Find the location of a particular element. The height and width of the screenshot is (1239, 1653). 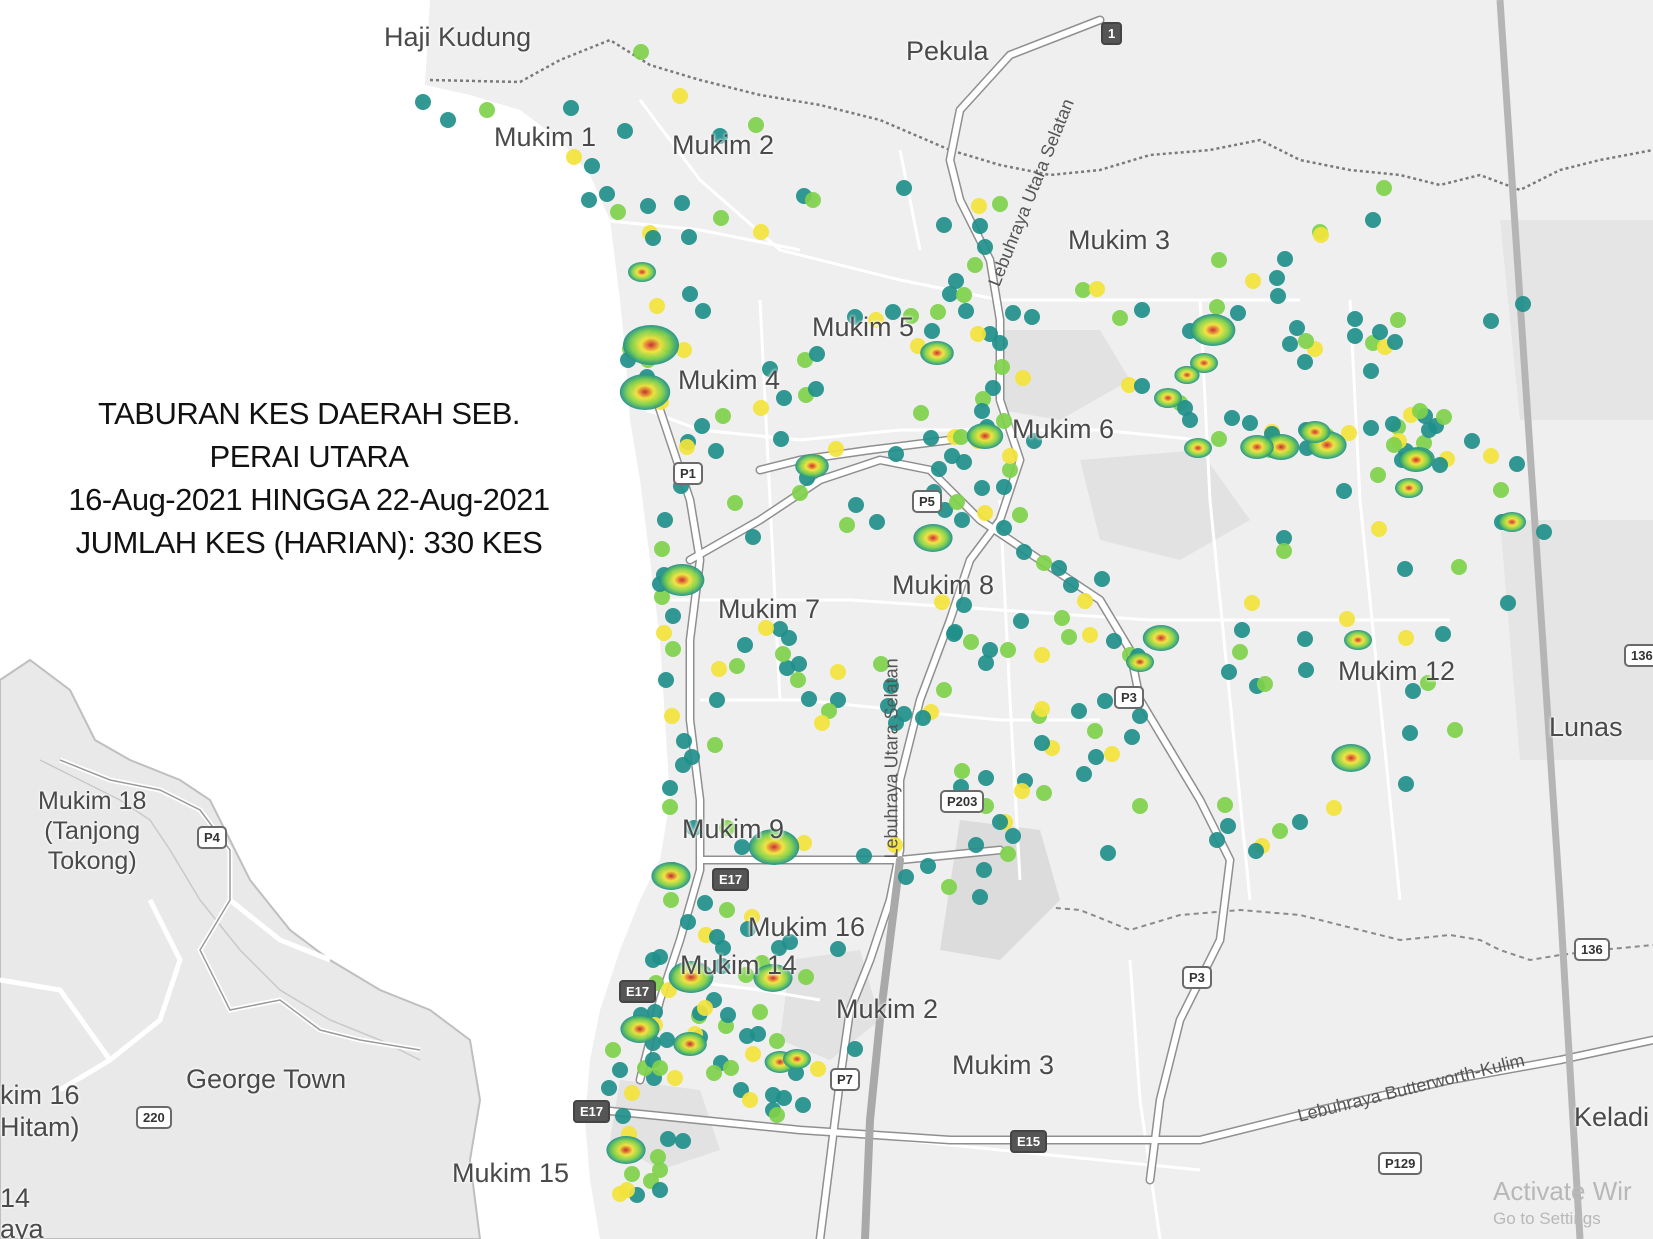

road-shield-e15: E15 is located at coordinates (1029, 1141).